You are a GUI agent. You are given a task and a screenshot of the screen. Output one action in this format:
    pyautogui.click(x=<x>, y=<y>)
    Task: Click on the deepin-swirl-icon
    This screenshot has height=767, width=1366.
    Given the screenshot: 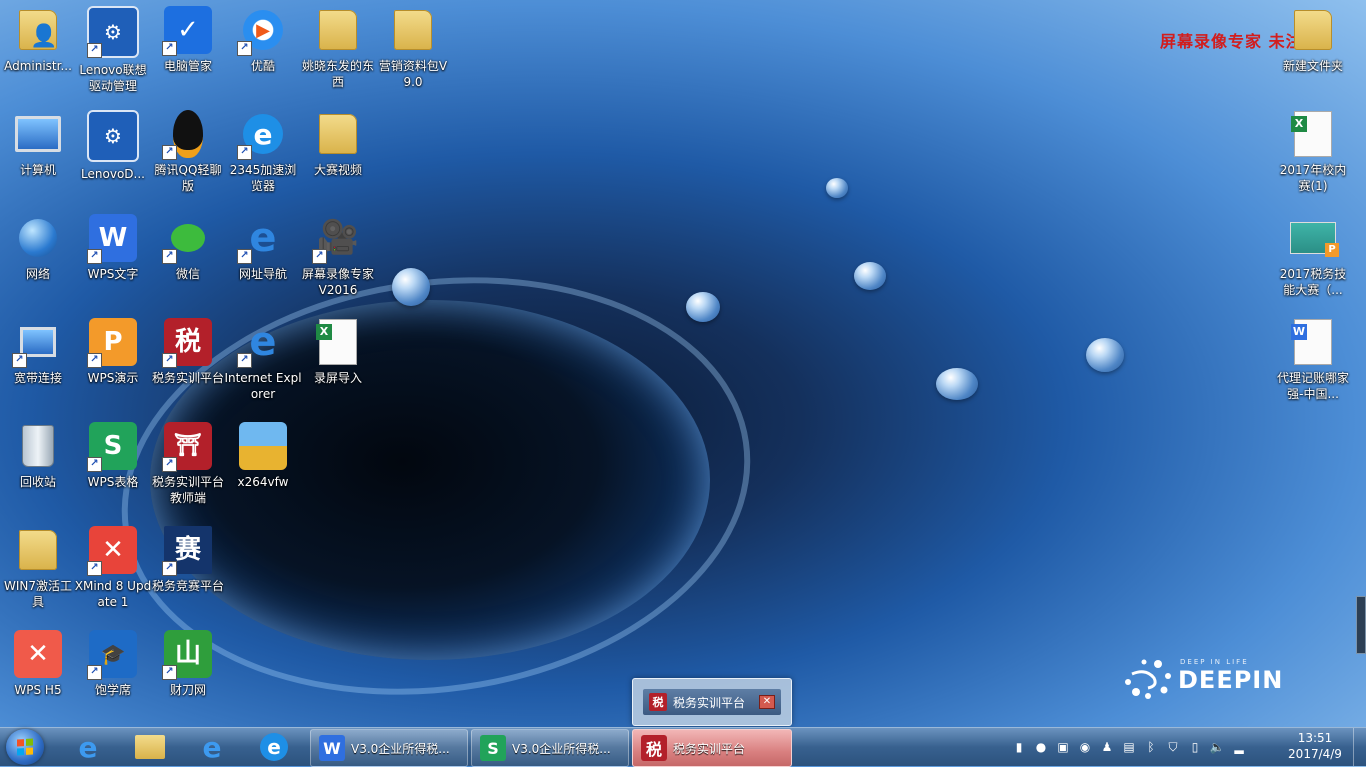 What is the action you would take?
    pyautogui.click(x=1148, y=679)
    